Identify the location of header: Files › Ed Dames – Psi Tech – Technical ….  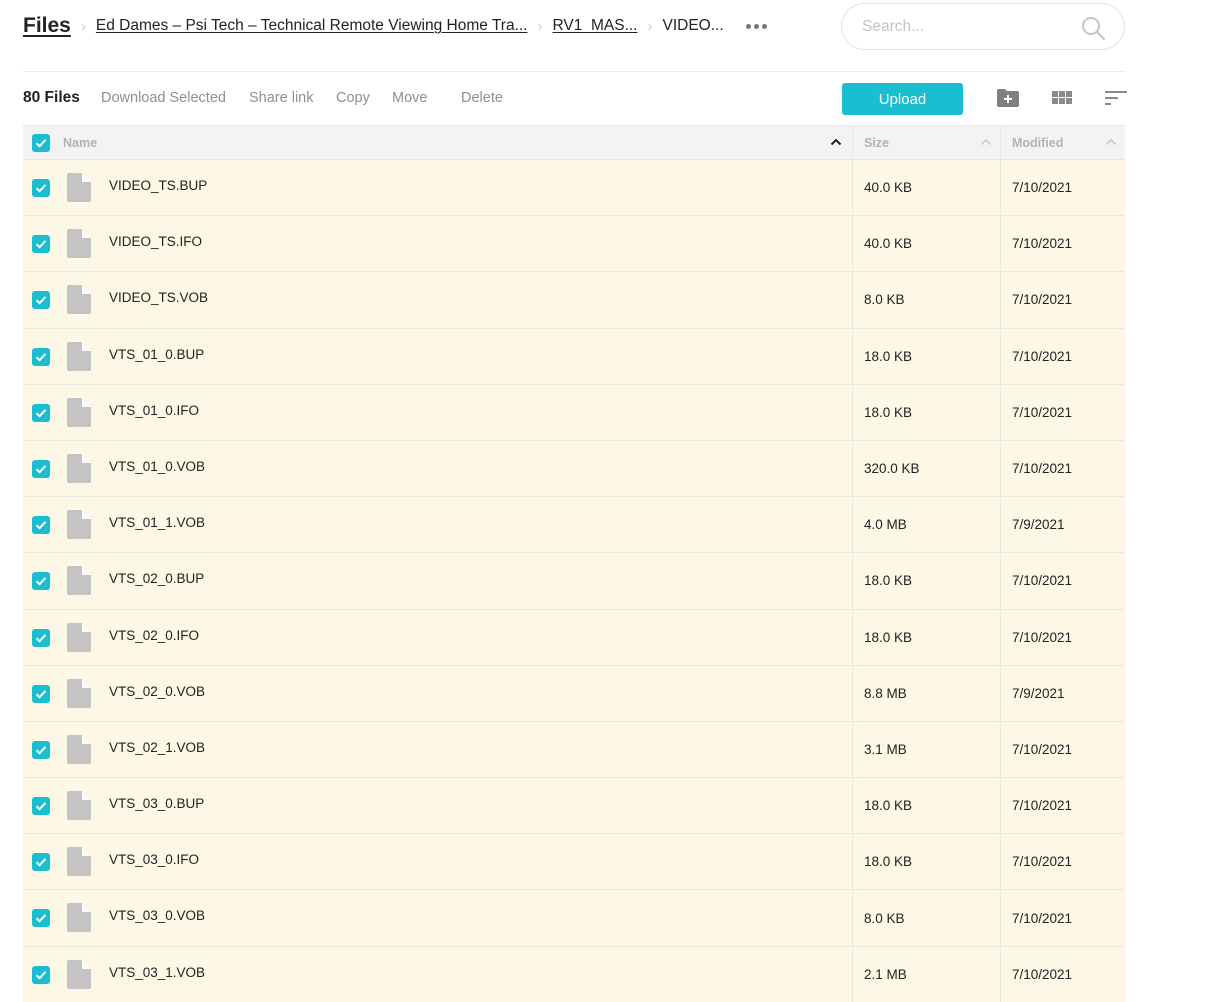
(574, 36).